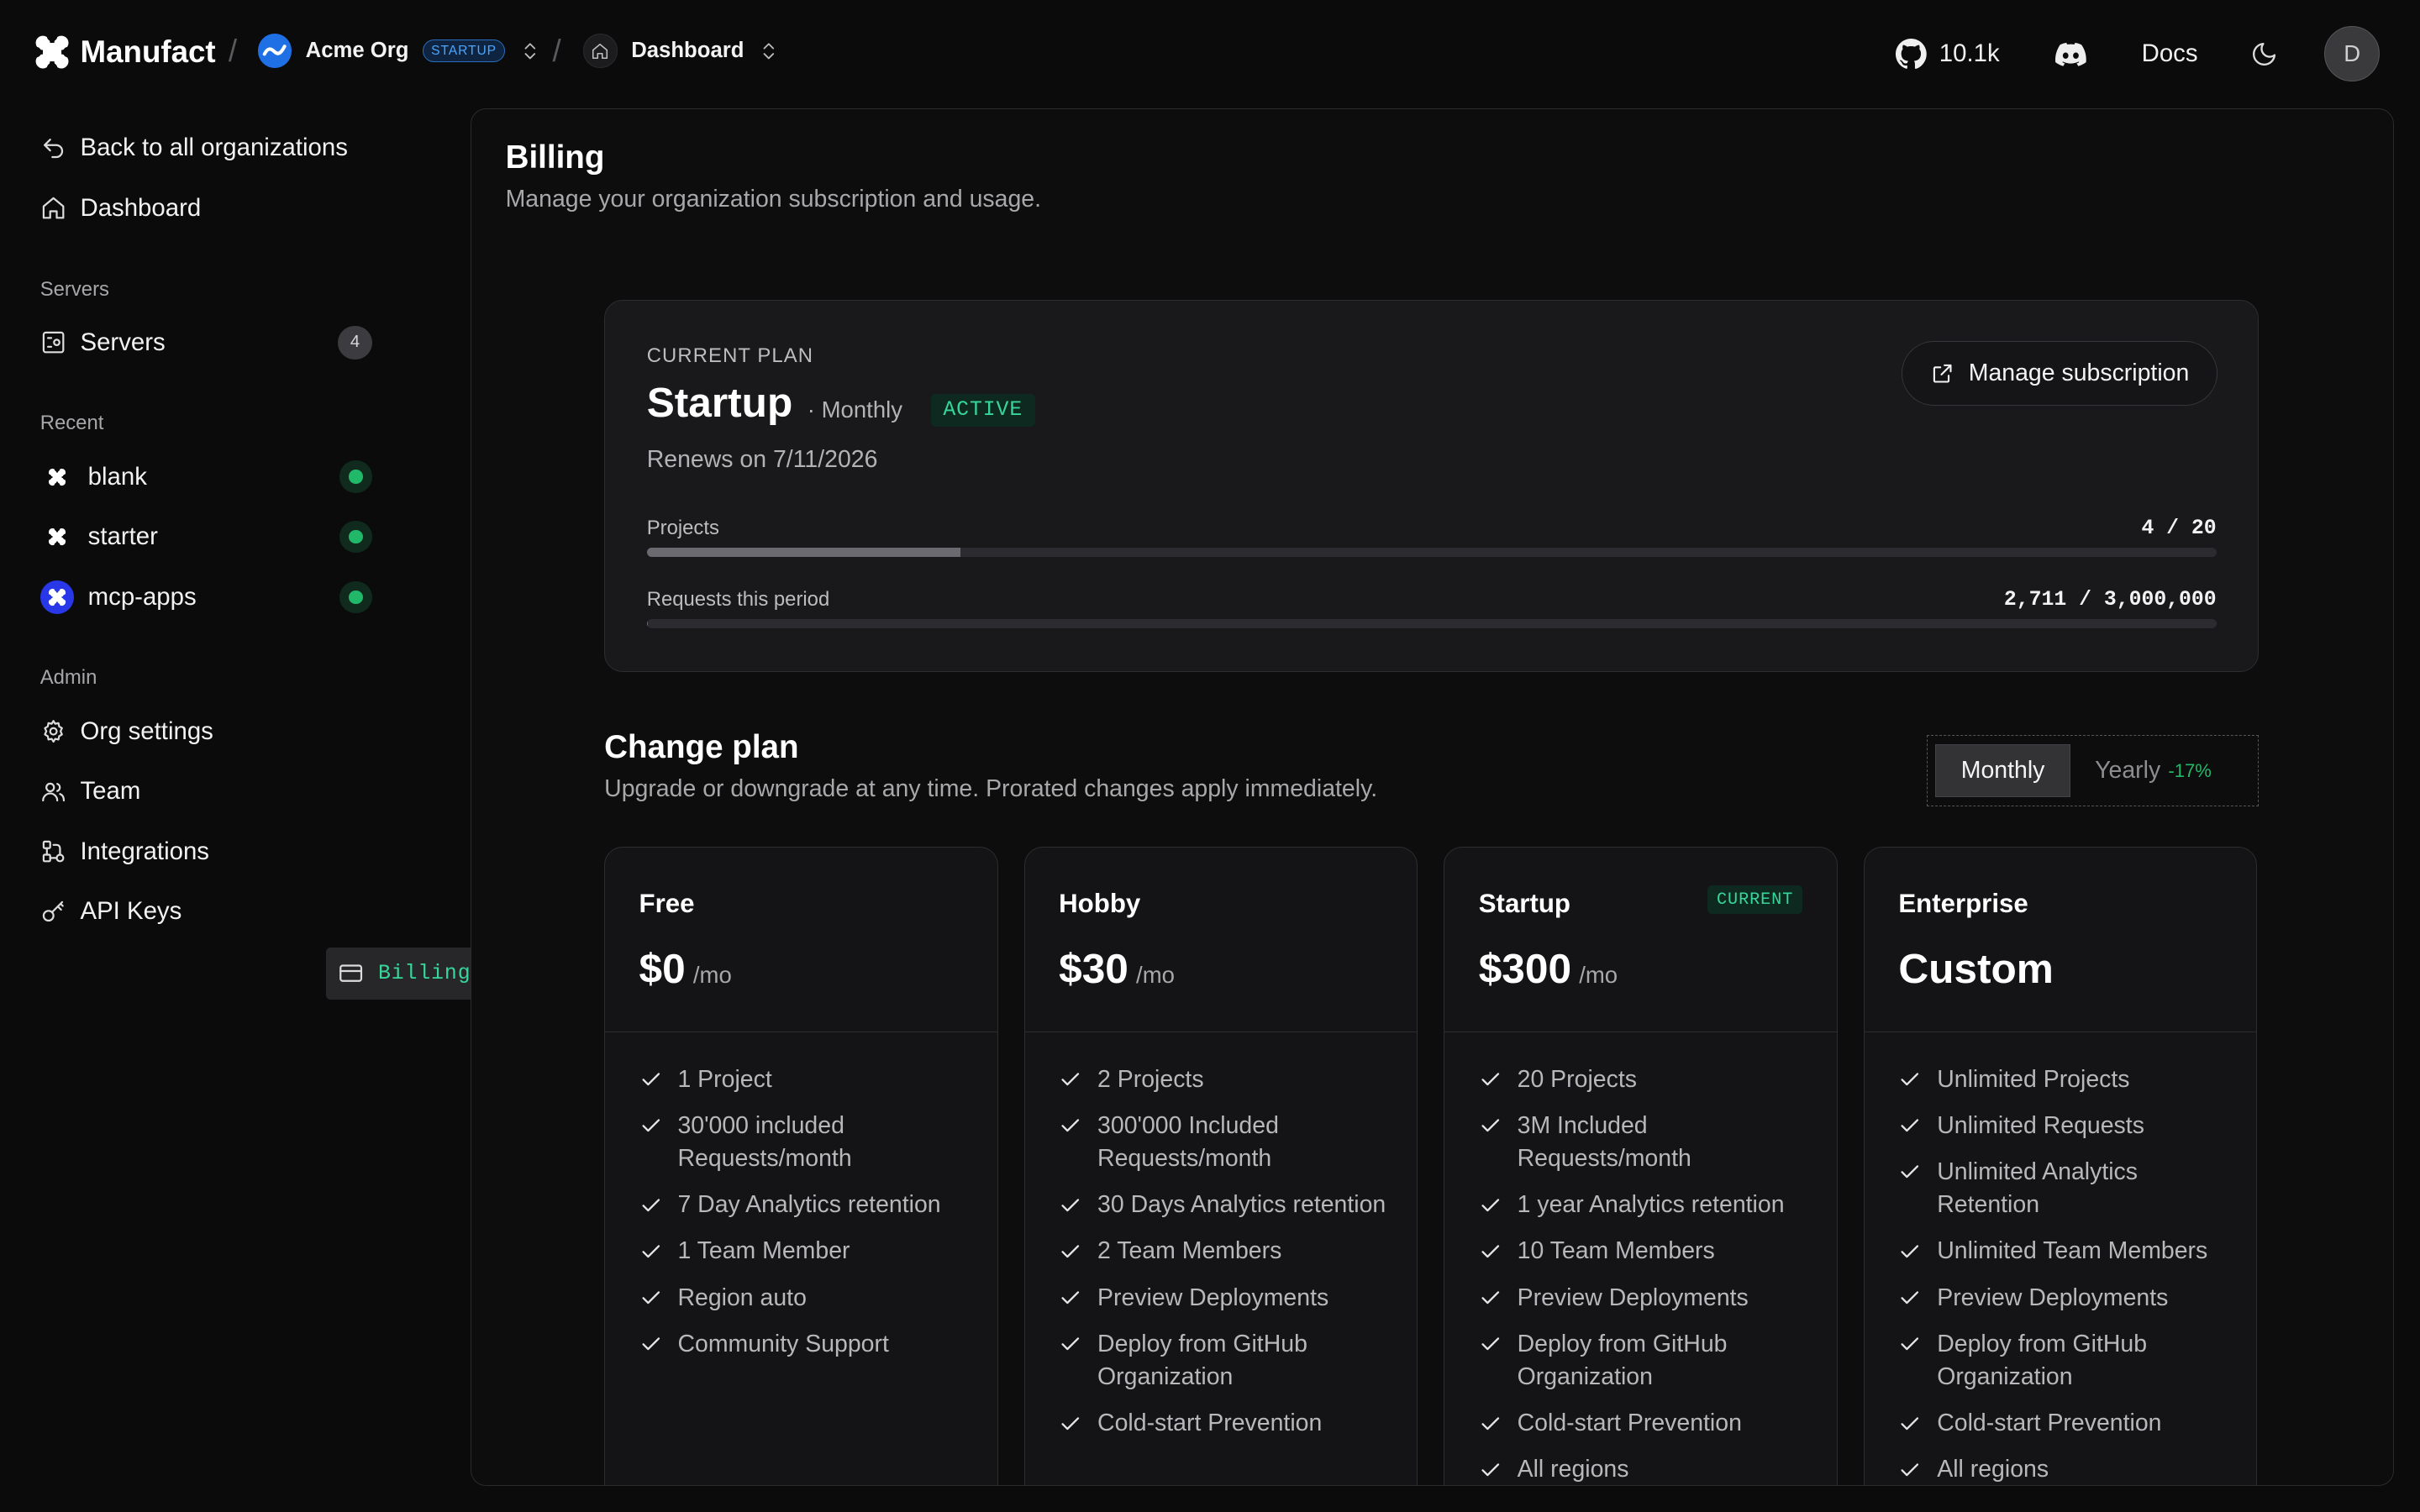 The height and width of the screenshot is (1512, 2420). I want to click on org-logo-icon, so click(274, 51).